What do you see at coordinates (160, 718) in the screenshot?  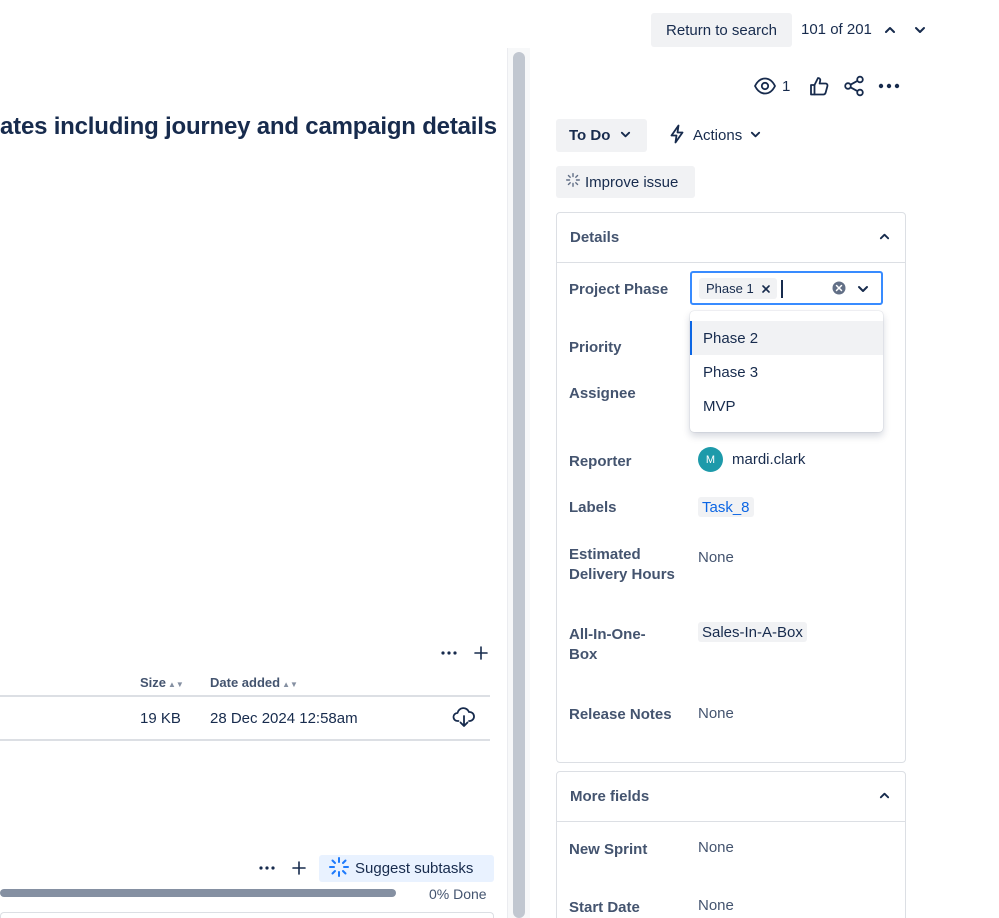 I see `attachment-size: 19 KB` at bounding box center [160, 718].